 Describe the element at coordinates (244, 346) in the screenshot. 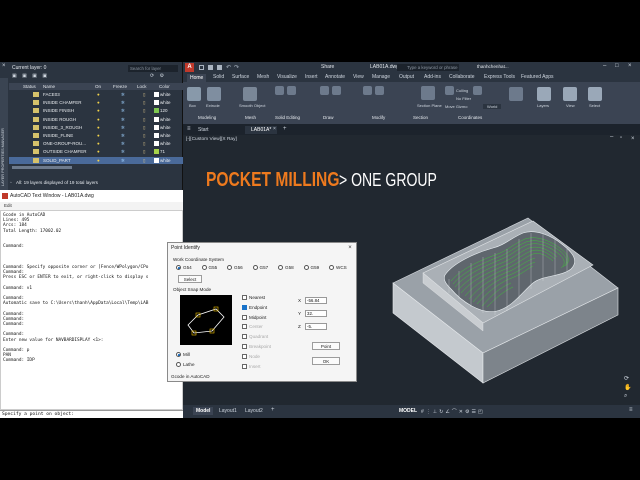

I see `snap-checkbox-breakpoint` at that location.